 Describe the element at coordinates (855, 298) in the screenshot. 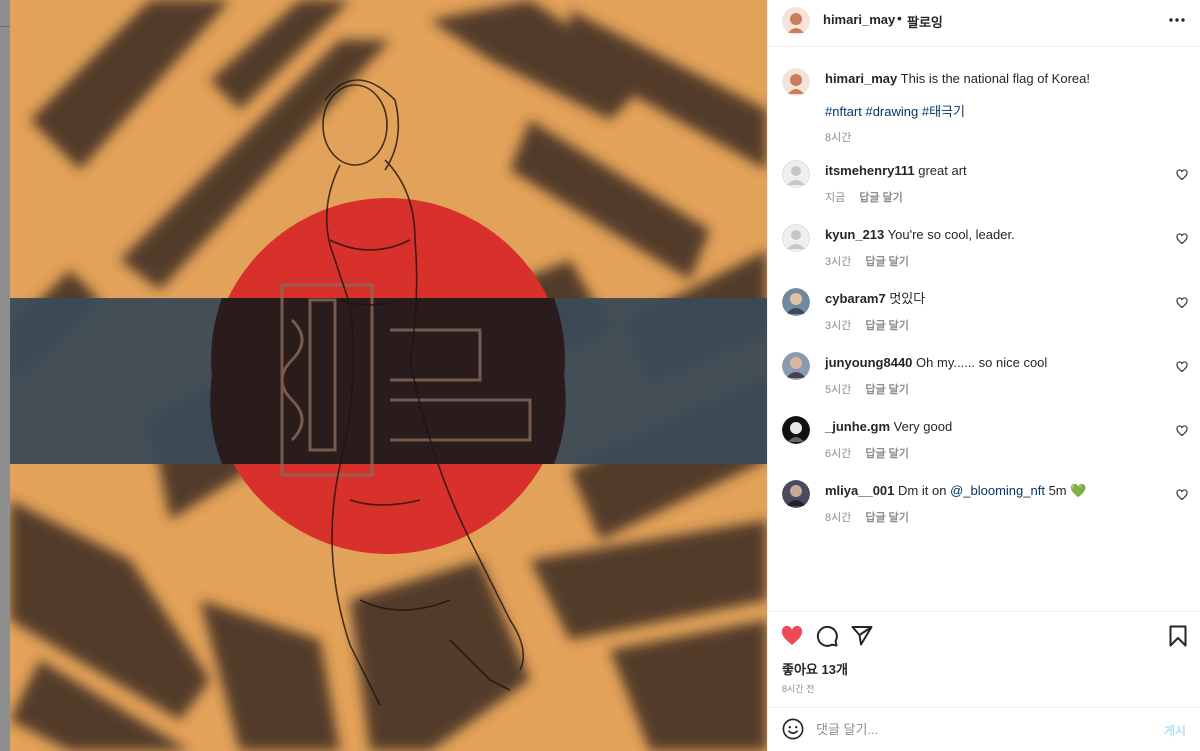

I see `comment-username: cybaram7` at that location.